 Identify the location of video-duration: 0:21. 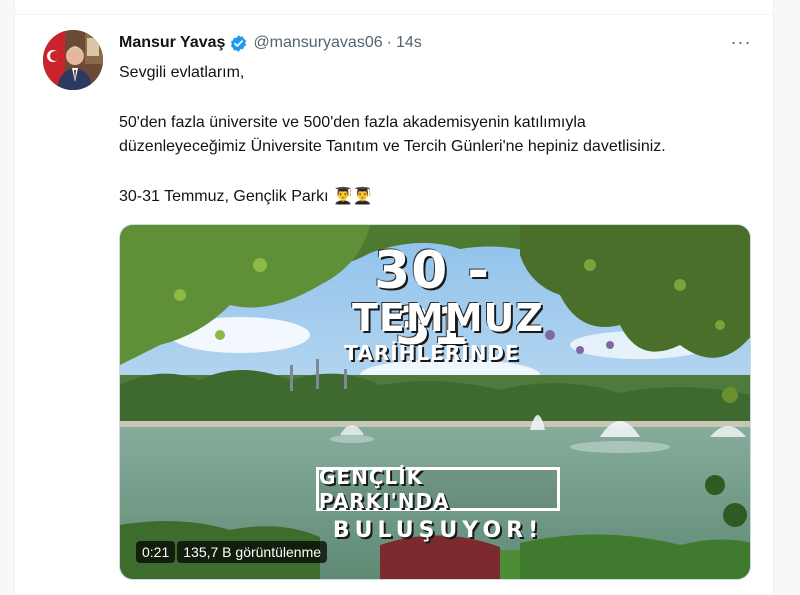
(156, 552).